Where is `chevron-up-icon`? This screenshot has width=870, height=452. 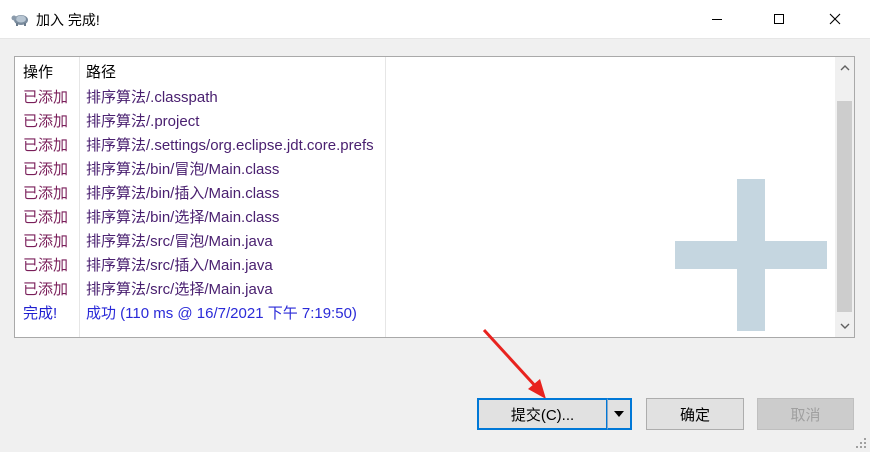
chevron-up-icon is located at coordinates (844, 68).